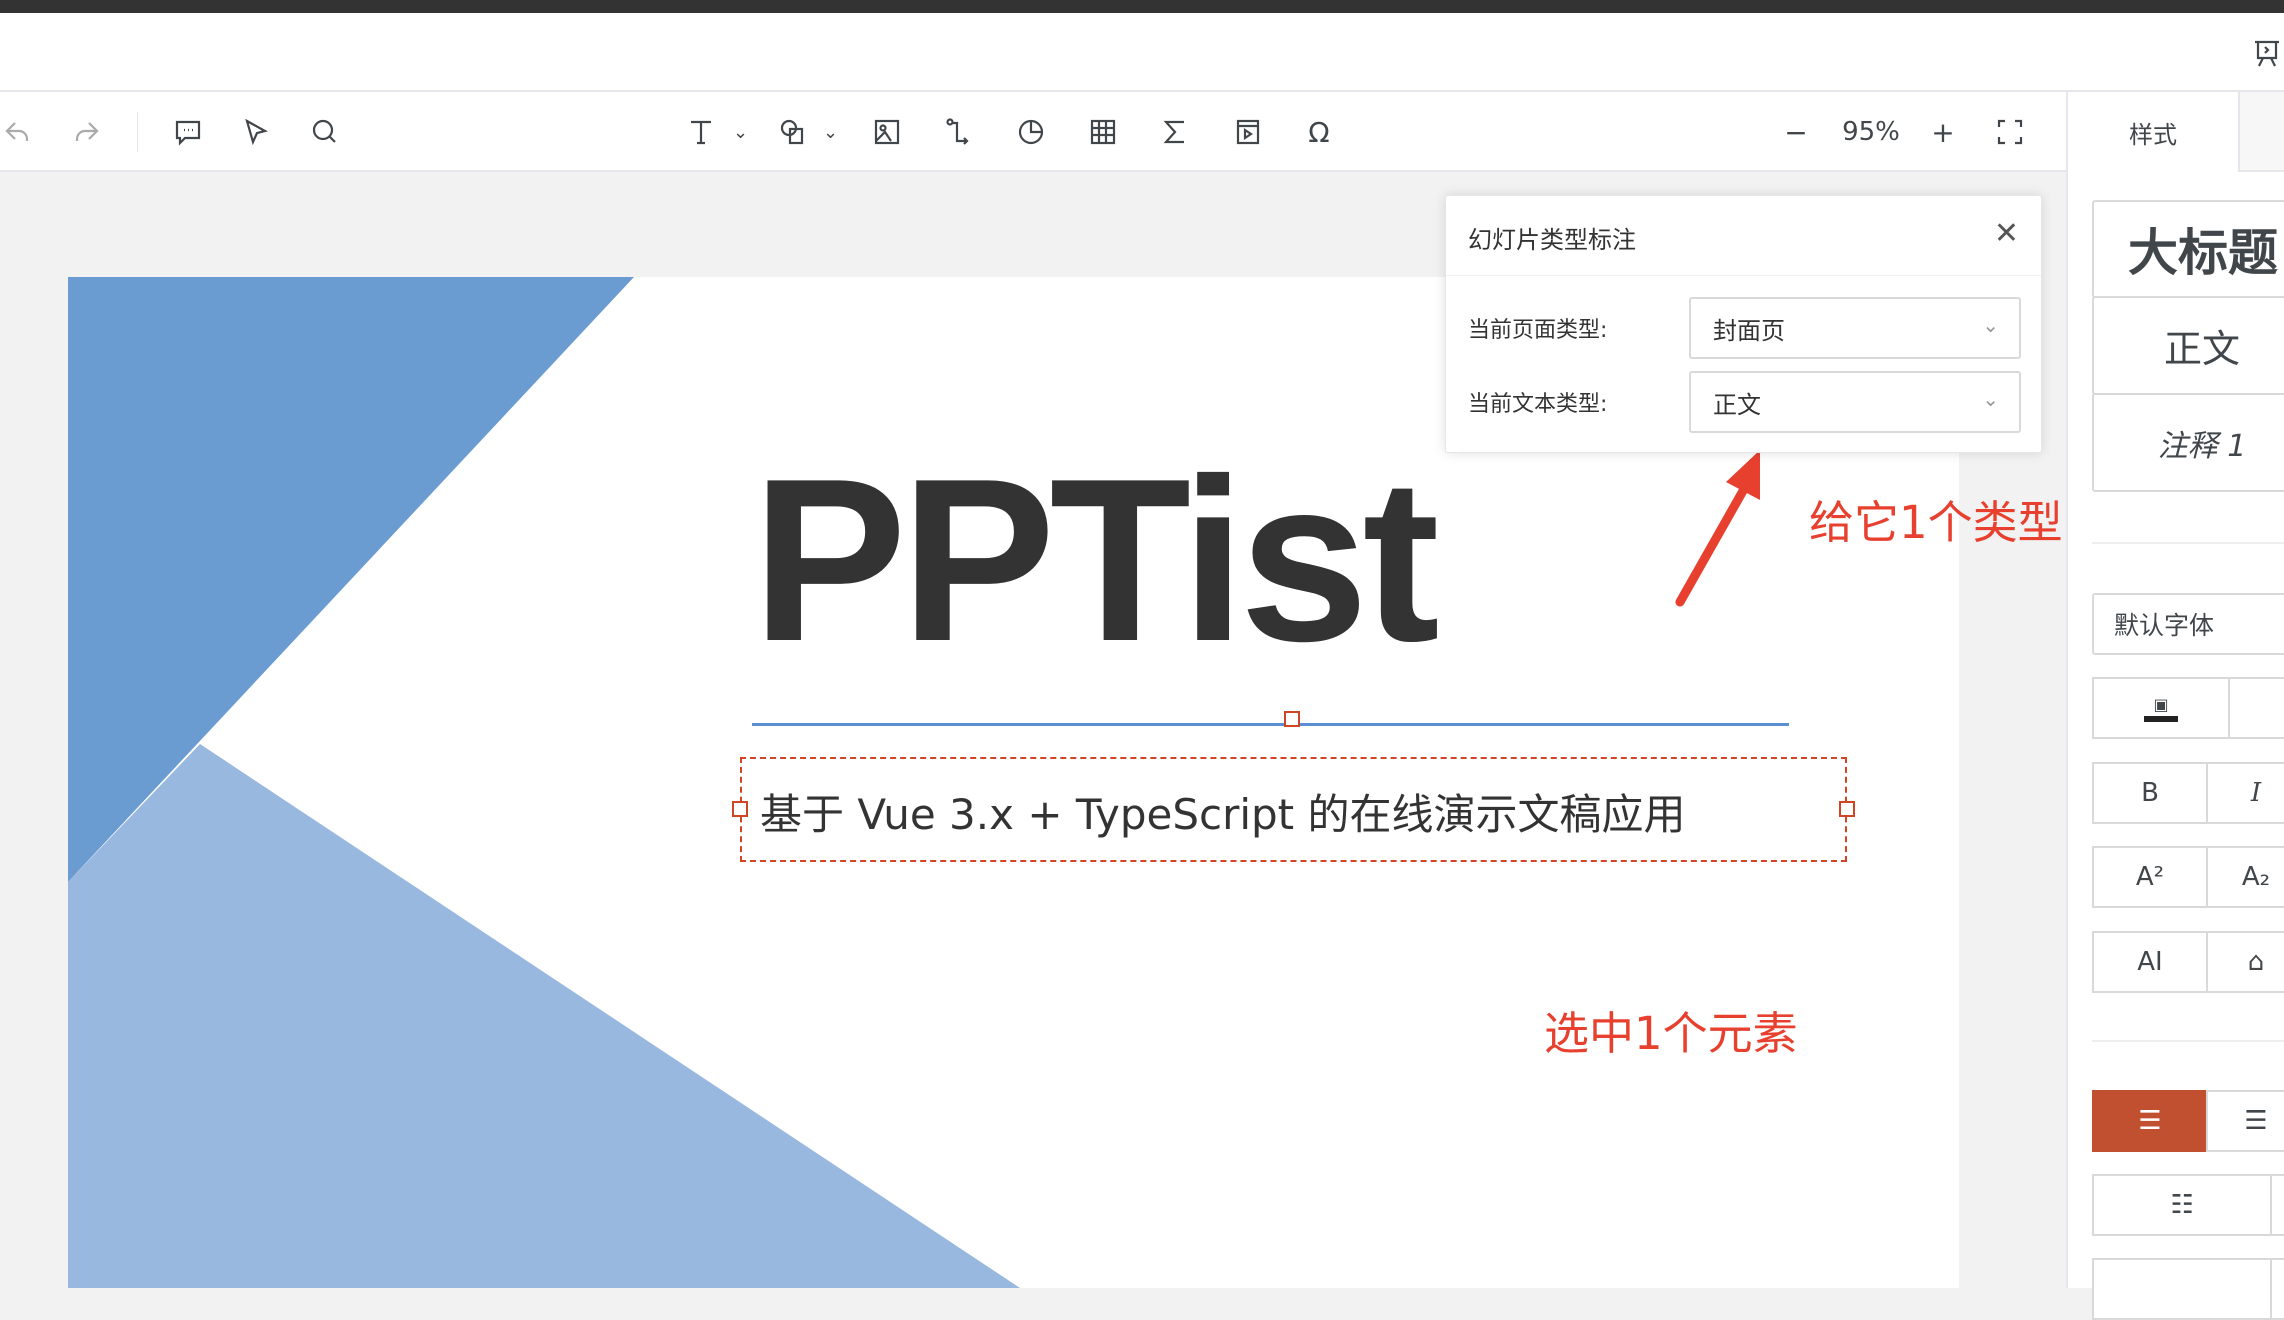  I want to click on resize-handle-left, so click(740, 809).